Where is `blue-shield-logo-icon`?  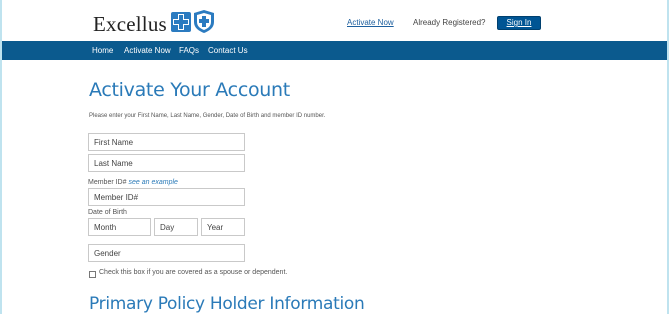
blue-shield-logo-icon is located at coordinates (204, 21).